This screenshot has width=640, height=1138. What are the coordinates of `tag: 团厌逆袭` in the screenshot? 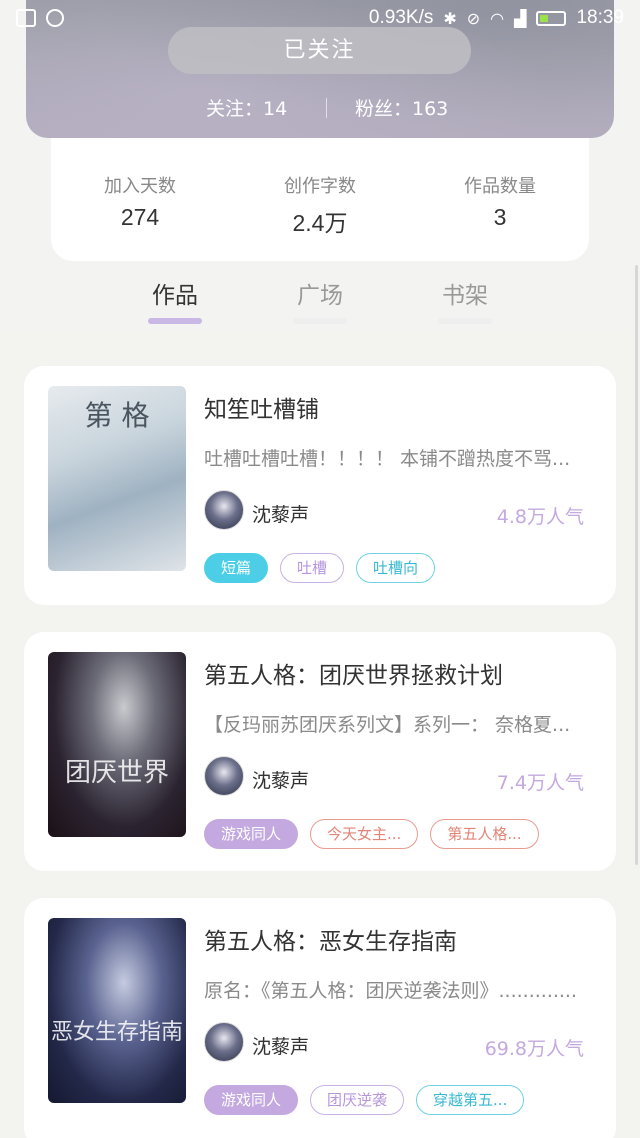 It's located at (357, 1100).